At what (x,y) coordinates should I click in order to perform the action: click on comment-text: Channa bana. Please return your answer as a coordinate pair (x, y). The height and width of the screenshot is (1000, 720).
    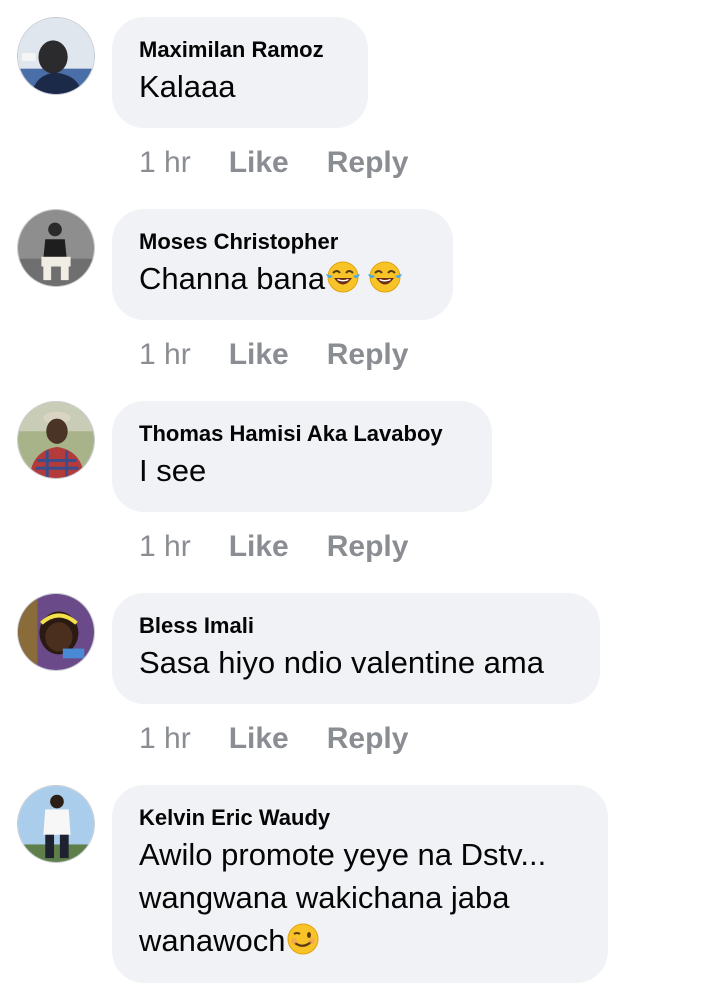
    Looking at the image, I should click on (282, 278).